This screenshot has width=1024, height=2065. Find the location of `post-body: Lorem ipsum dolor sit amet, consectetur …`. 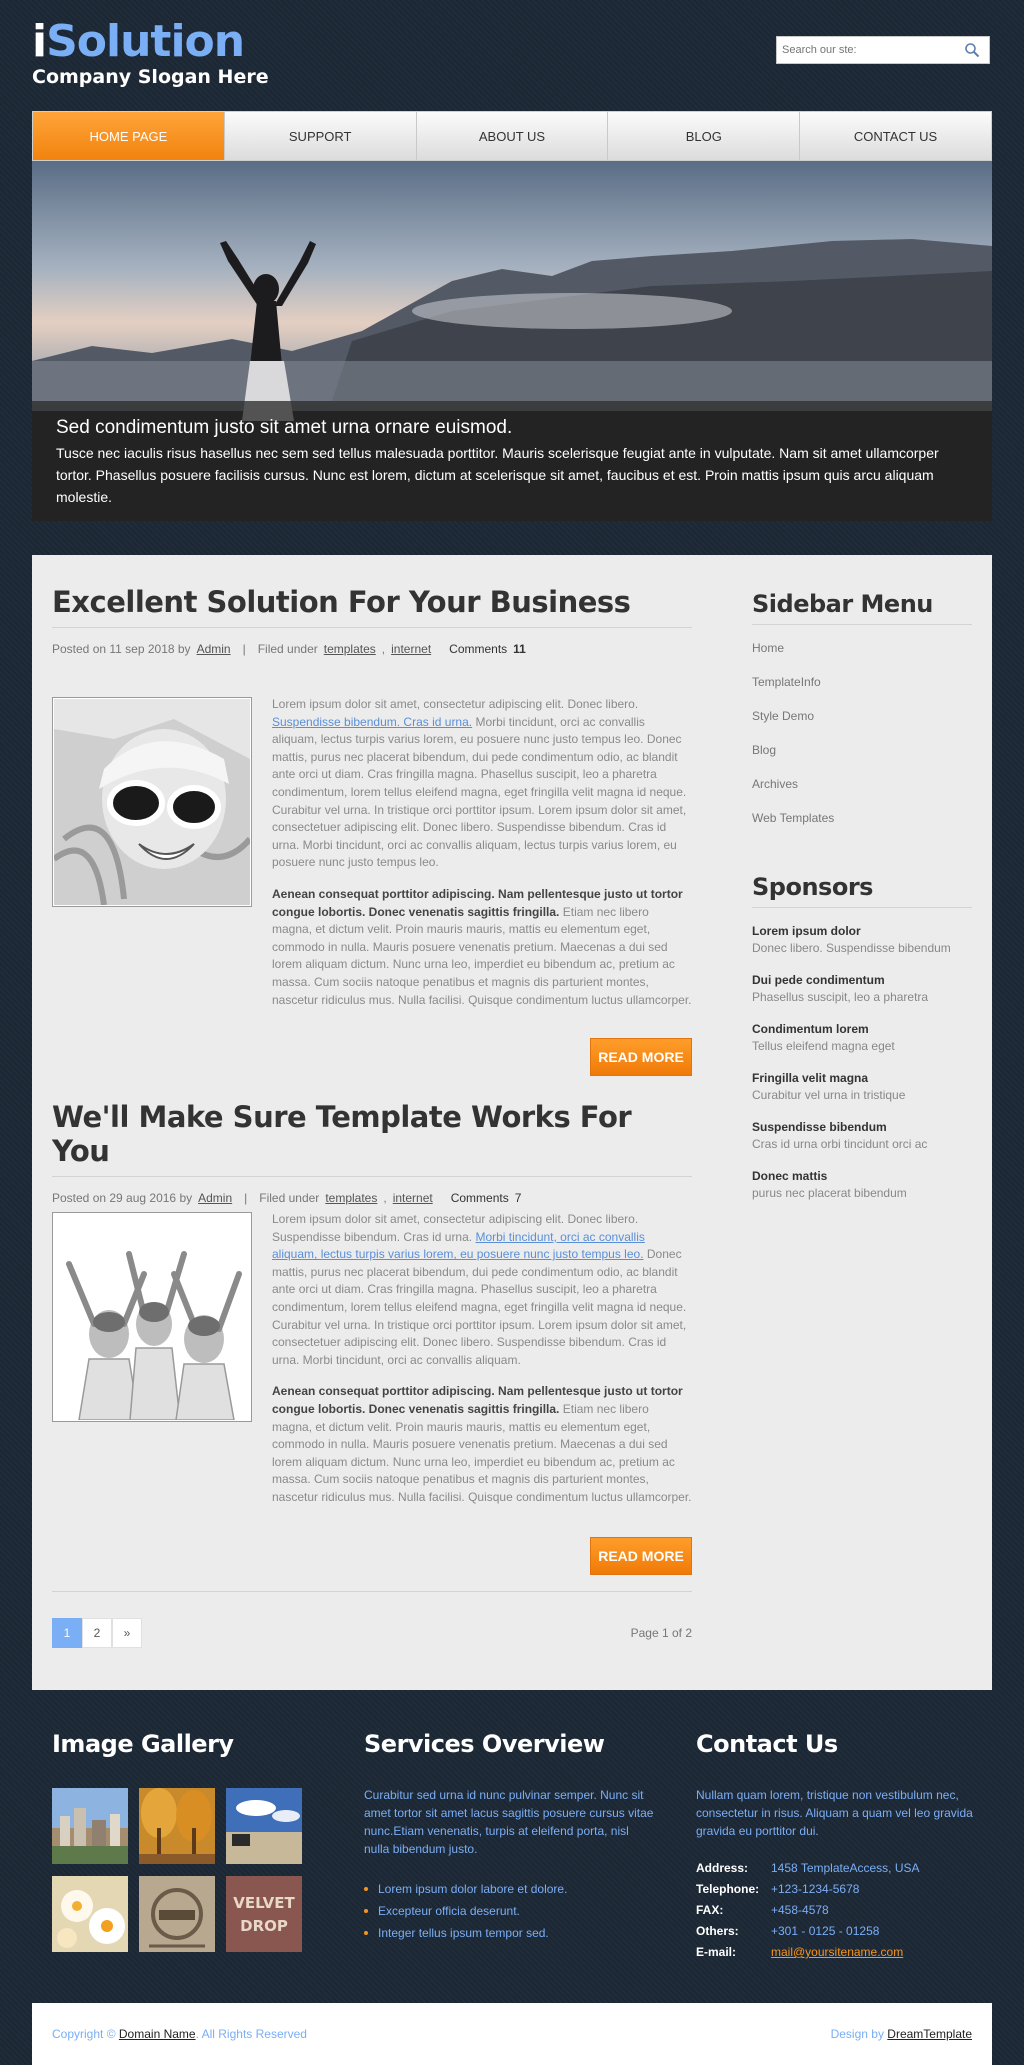

post-body: Lorem ipsum dolor sit amet, consectetur … is located at coordinates (482, 1366).